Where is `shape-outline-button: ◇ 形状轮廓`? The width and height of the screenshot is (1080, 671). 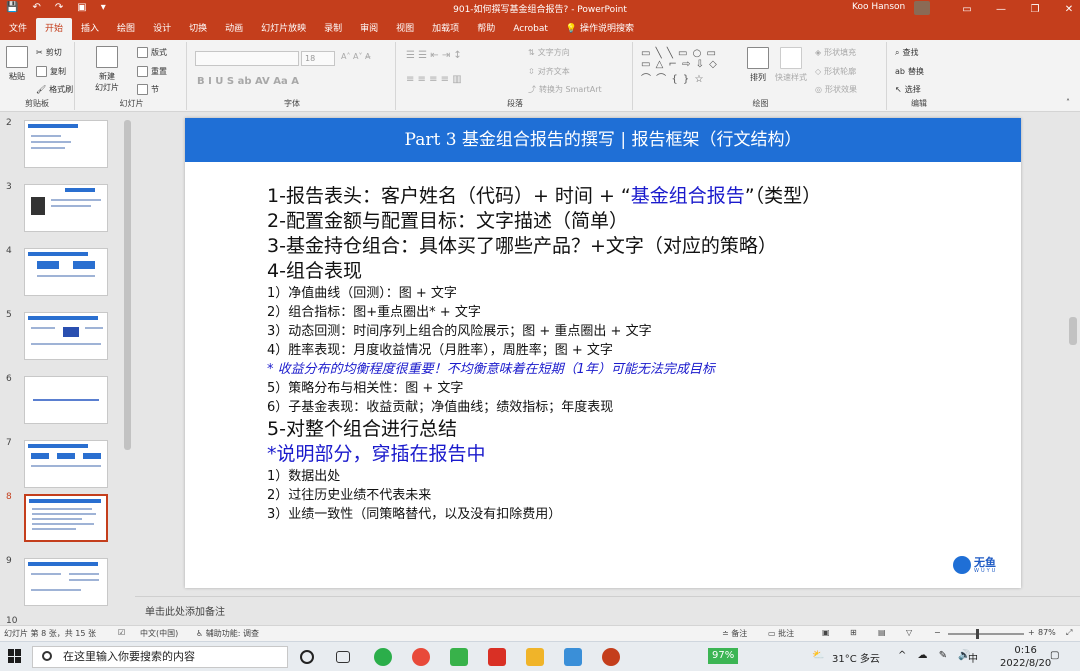 shape-outline-button: ◇ 形状轮廓 is located at coordinates (835, 71).